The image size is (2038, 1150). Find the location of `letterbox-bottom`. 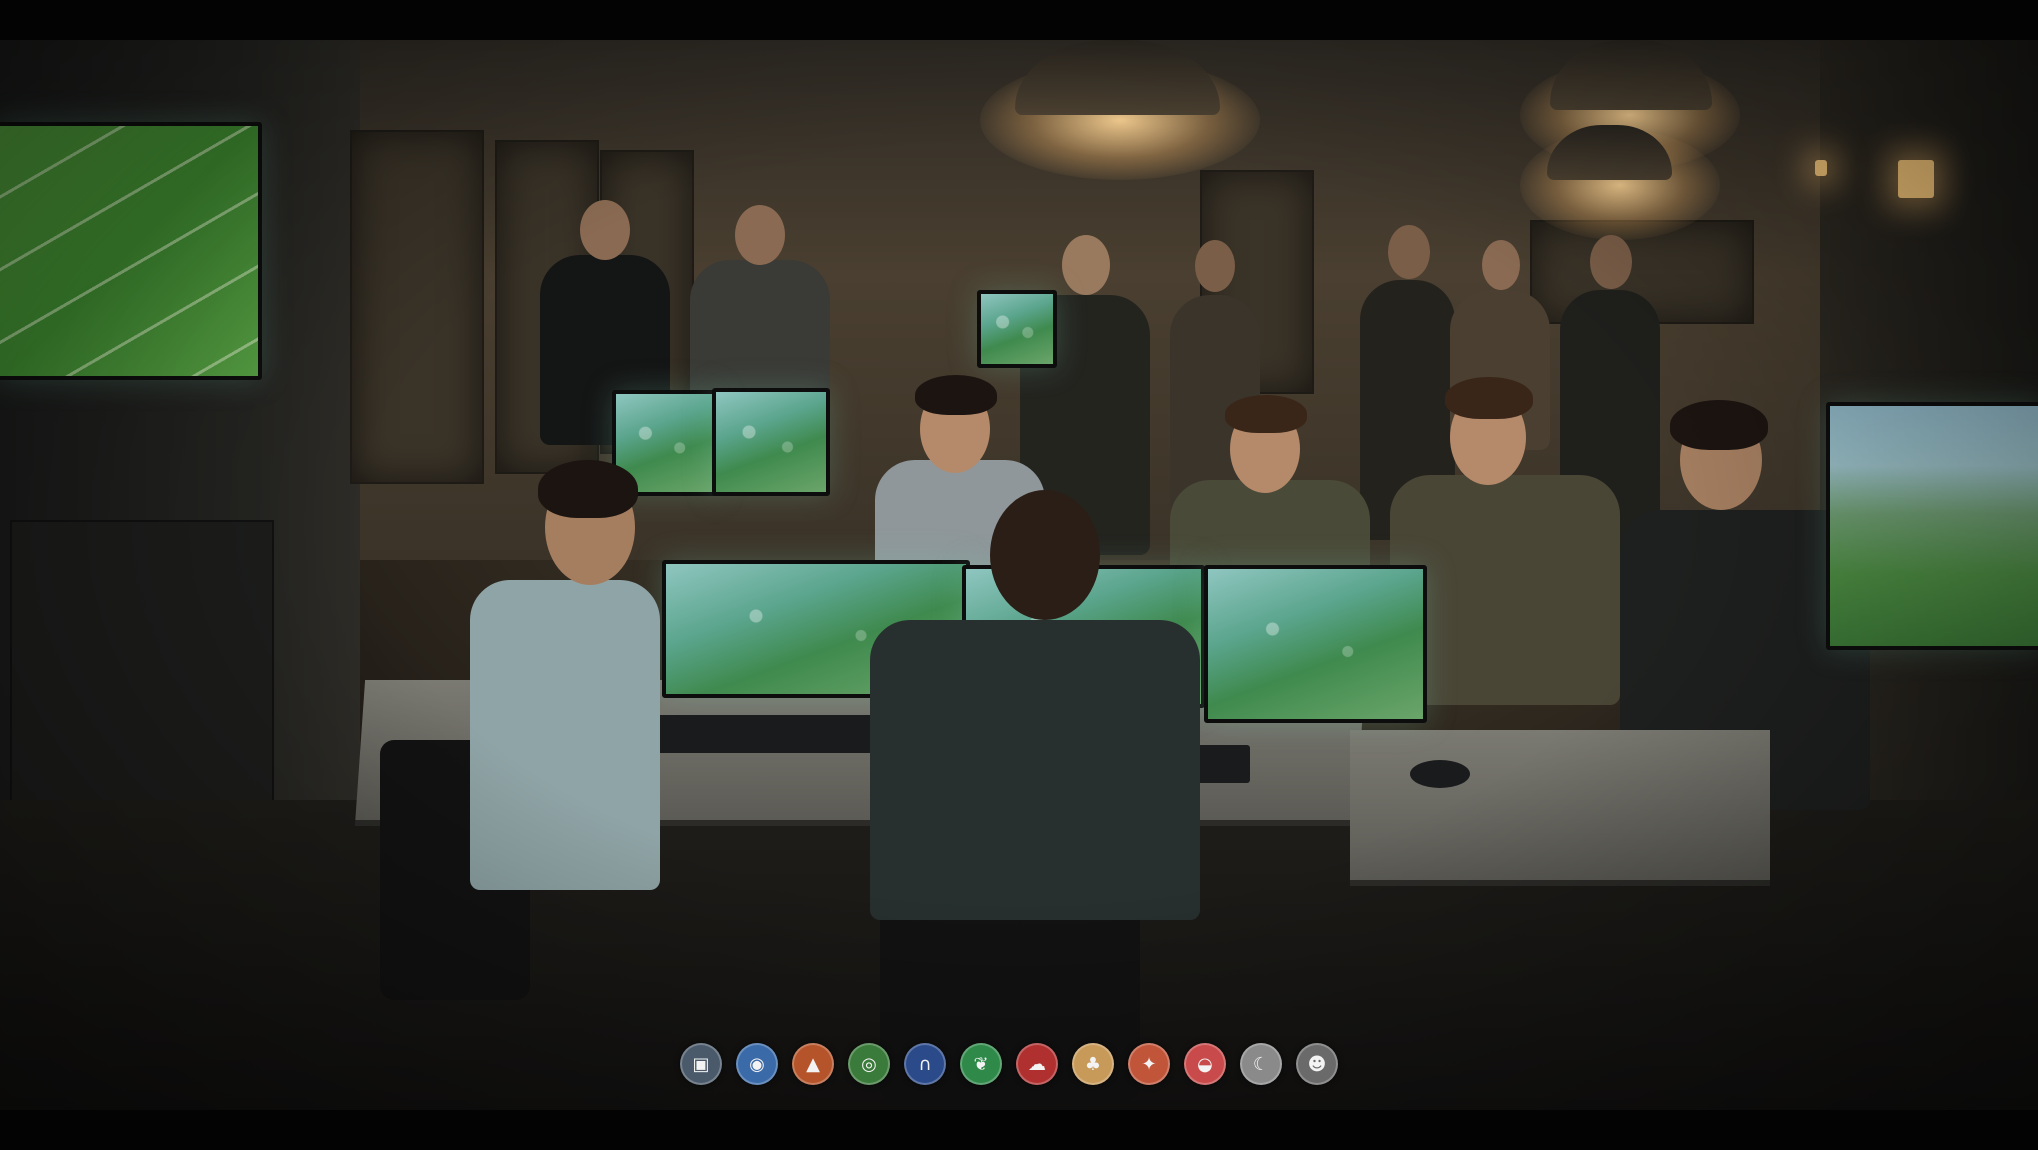

letterbox-bottom is located at coordinates (1019, 1130).